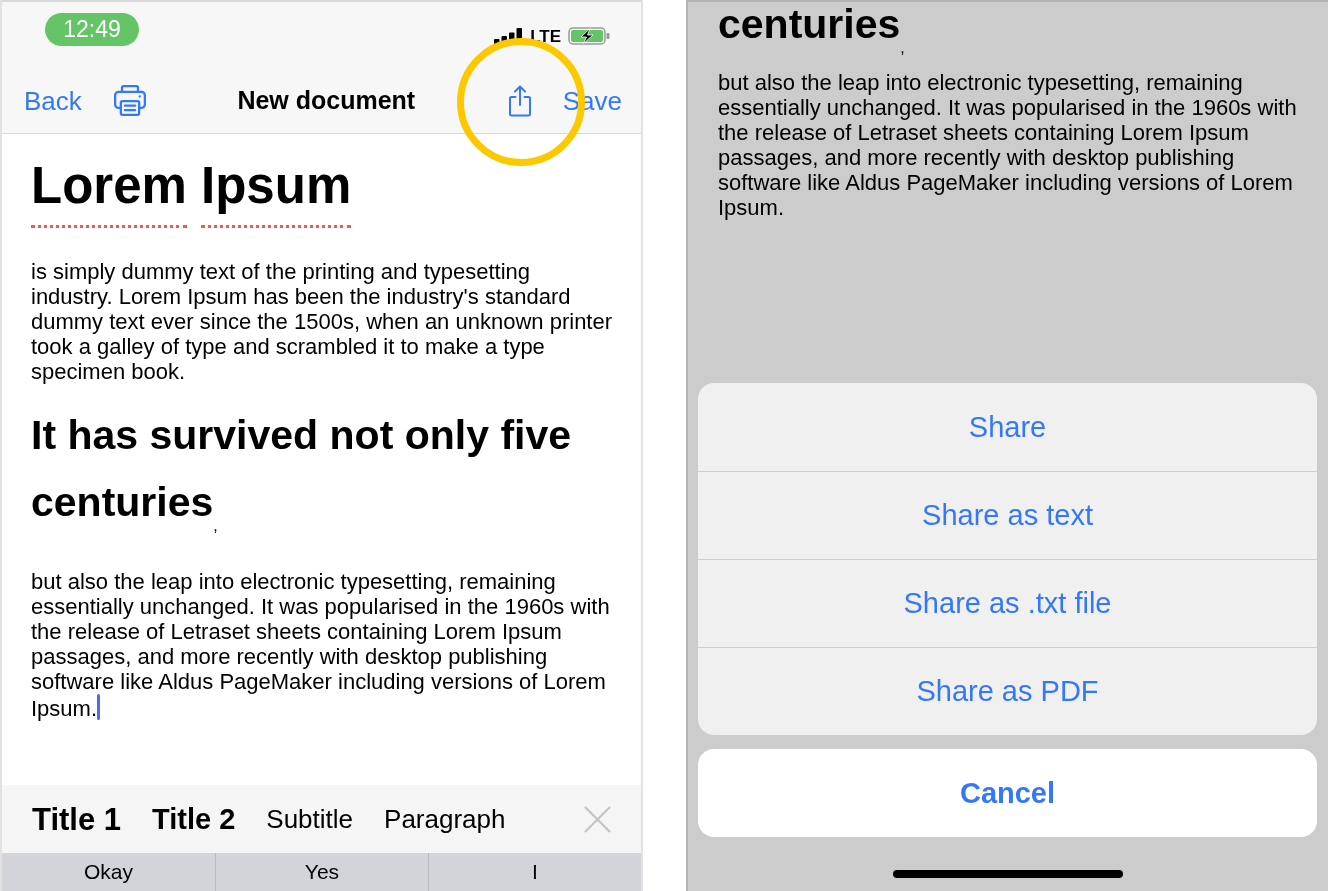 This screenshot has width=1328, height=891. I want to click on share-option: Share, so click(1007, 427).